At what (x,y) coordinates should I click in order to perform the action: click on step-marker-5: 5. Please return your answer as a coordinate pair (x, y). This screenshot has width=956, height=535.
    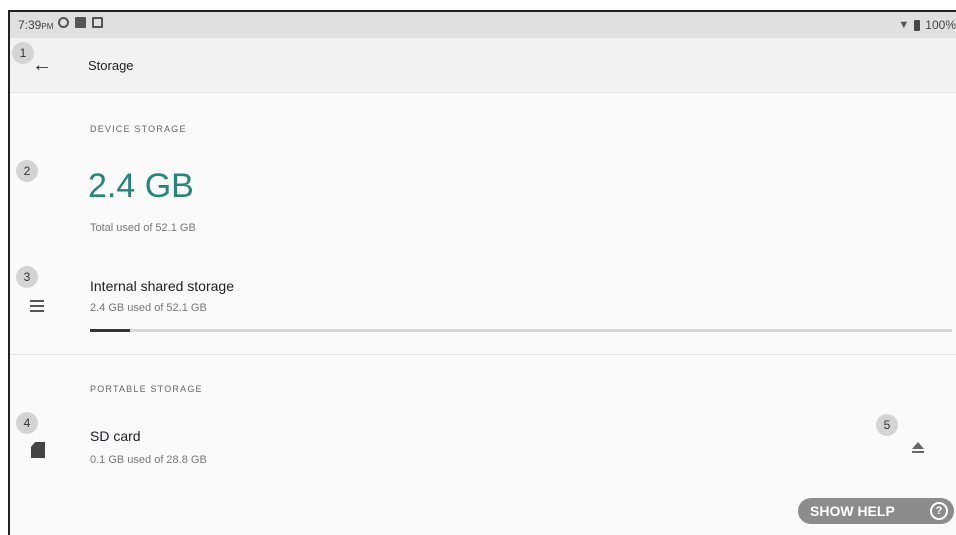
    Looking at the image, I should click on (887, 425).